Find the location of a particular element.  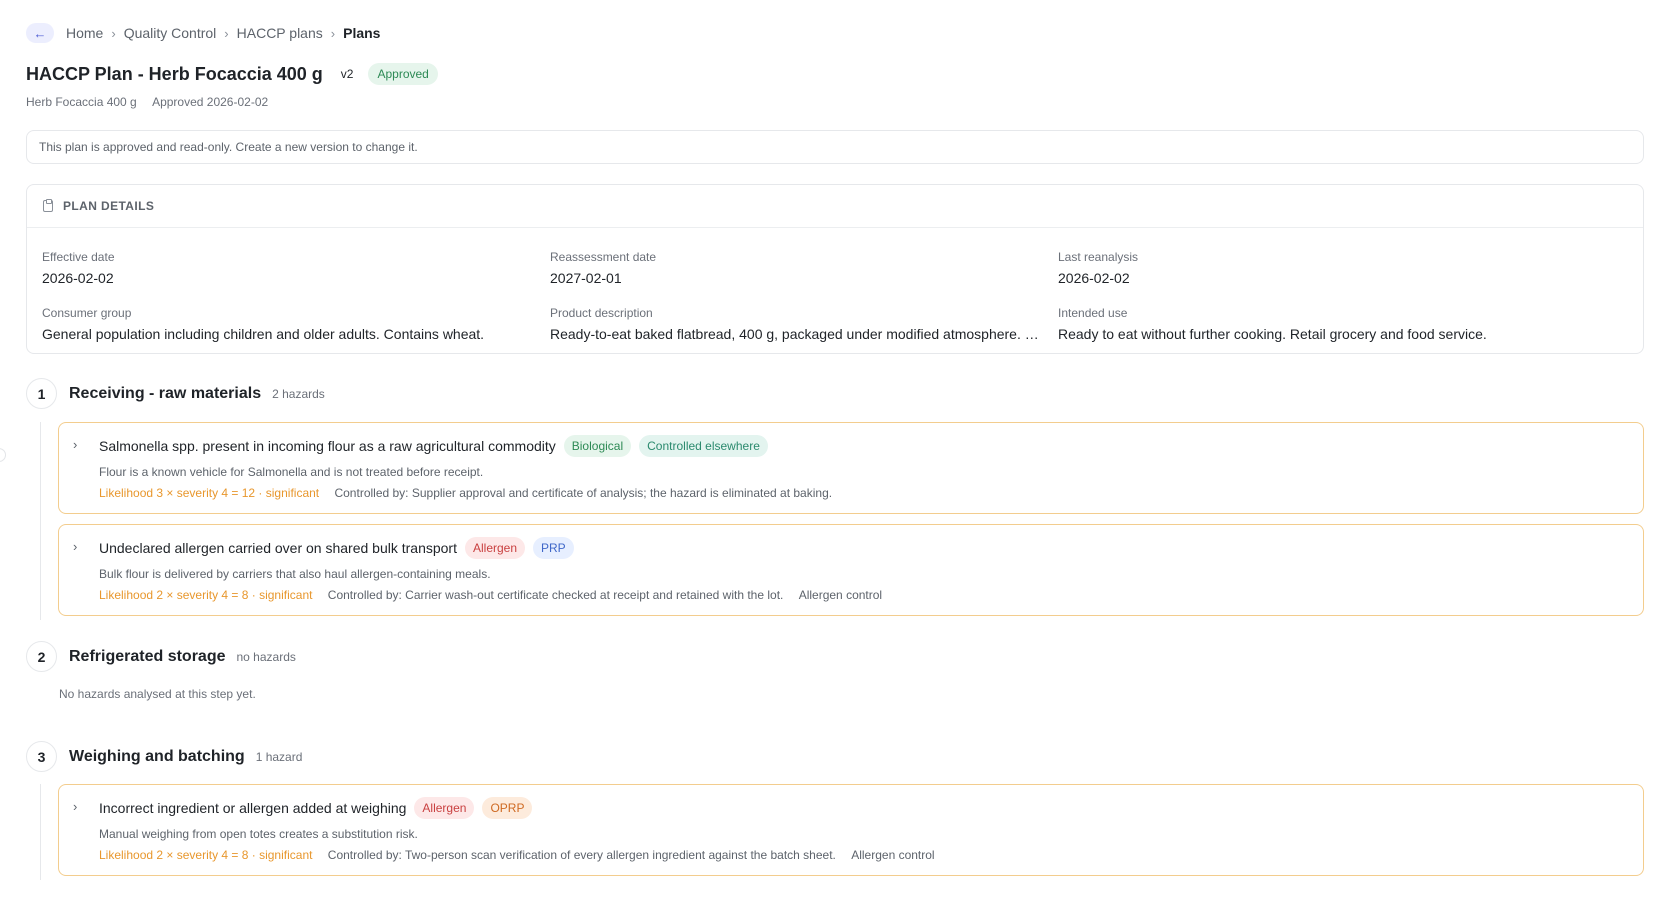

empty-hazards-note: No hazards analysed at this step yet. is located at coordinates (157, 694).